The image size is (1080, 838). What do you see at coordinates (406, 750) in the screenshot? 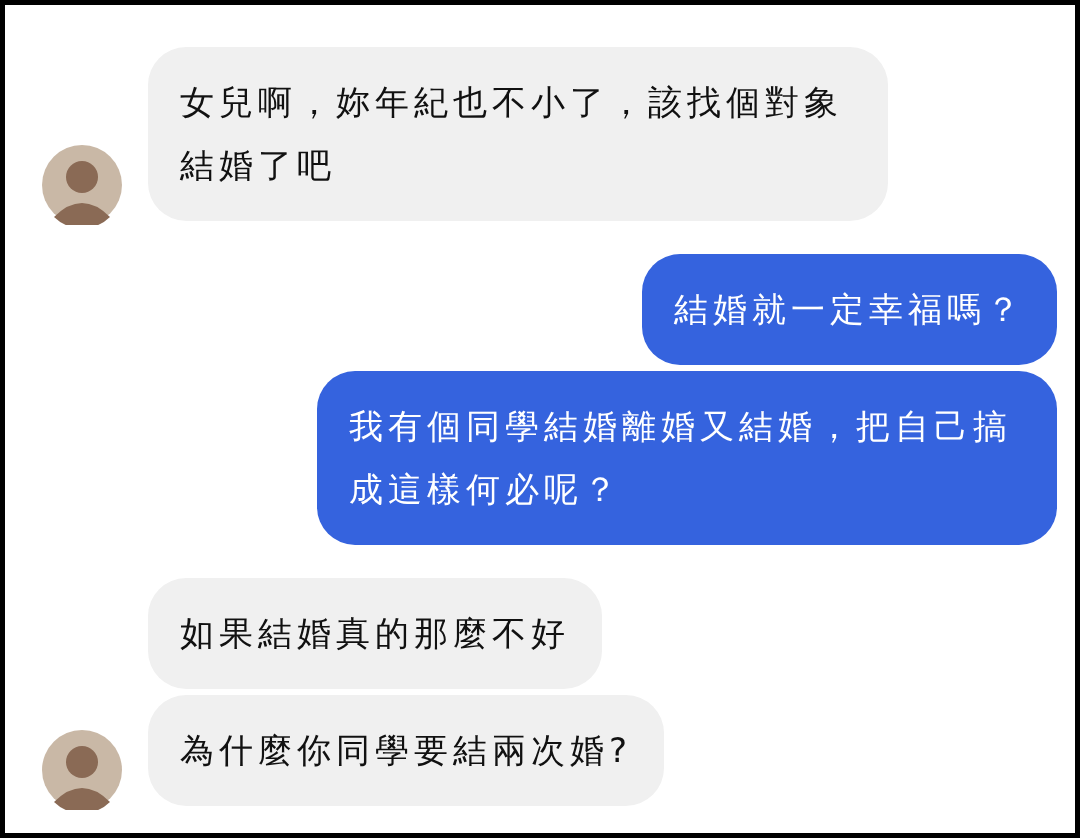
I see `message-bubble: 為什麼你同學要結兩次婚?` at bounding box center [406, 750].